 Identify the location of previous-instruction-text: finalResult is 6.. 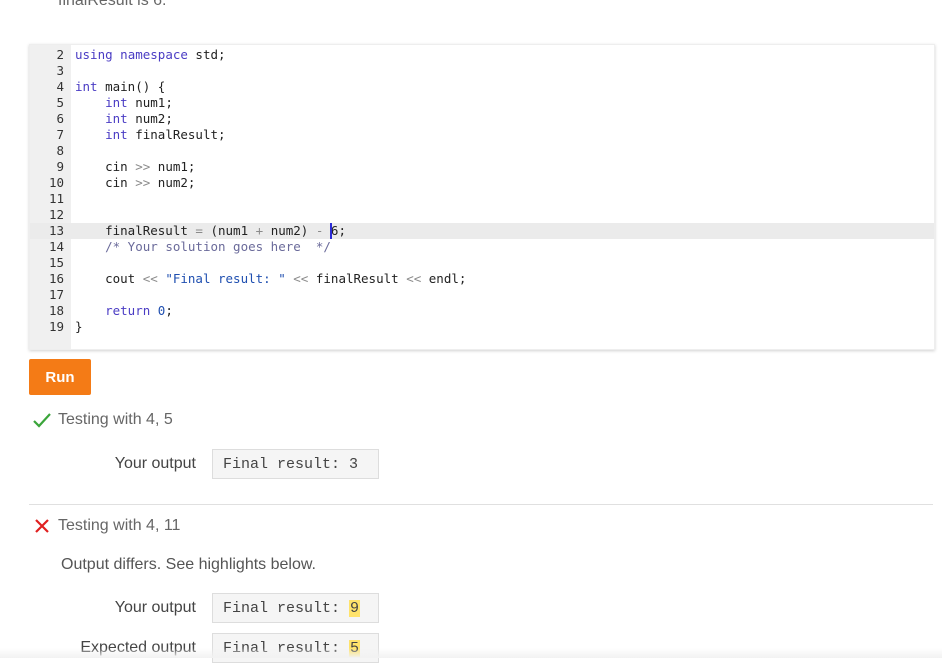
(112, 4).